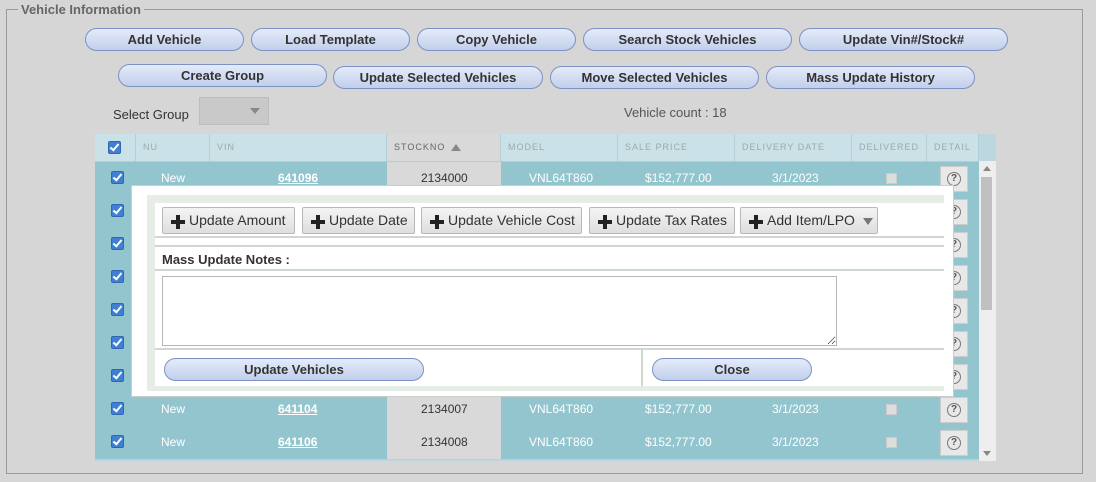 This screenshot has height=482, width=1096. What do you see at coordinates (793, 147) in the screenshot?
I see `col-delivery-date: DELIVERY DATE` at bounding box center [793, 147].